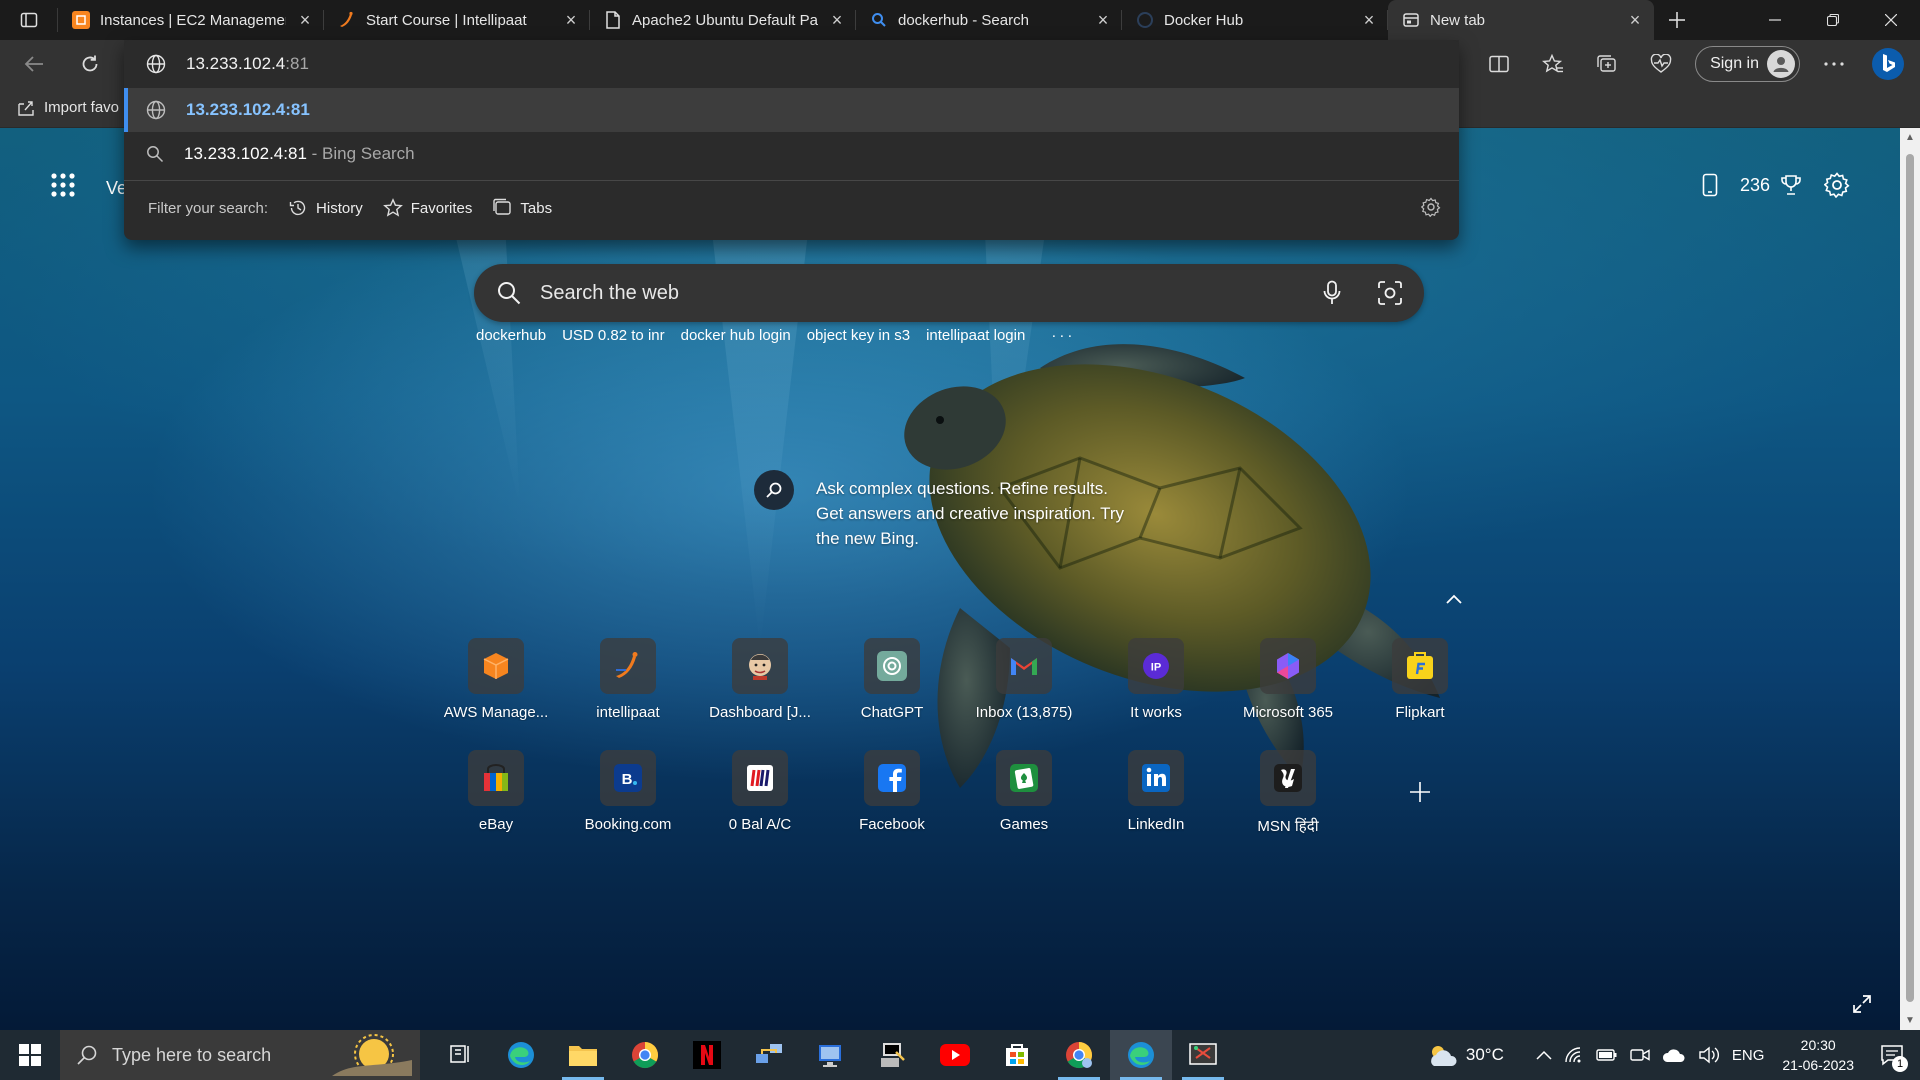  What do you see at coordinates (1574, 1055) in the screenshot?
I see `network-status` at bounding box center [1574, 1055].